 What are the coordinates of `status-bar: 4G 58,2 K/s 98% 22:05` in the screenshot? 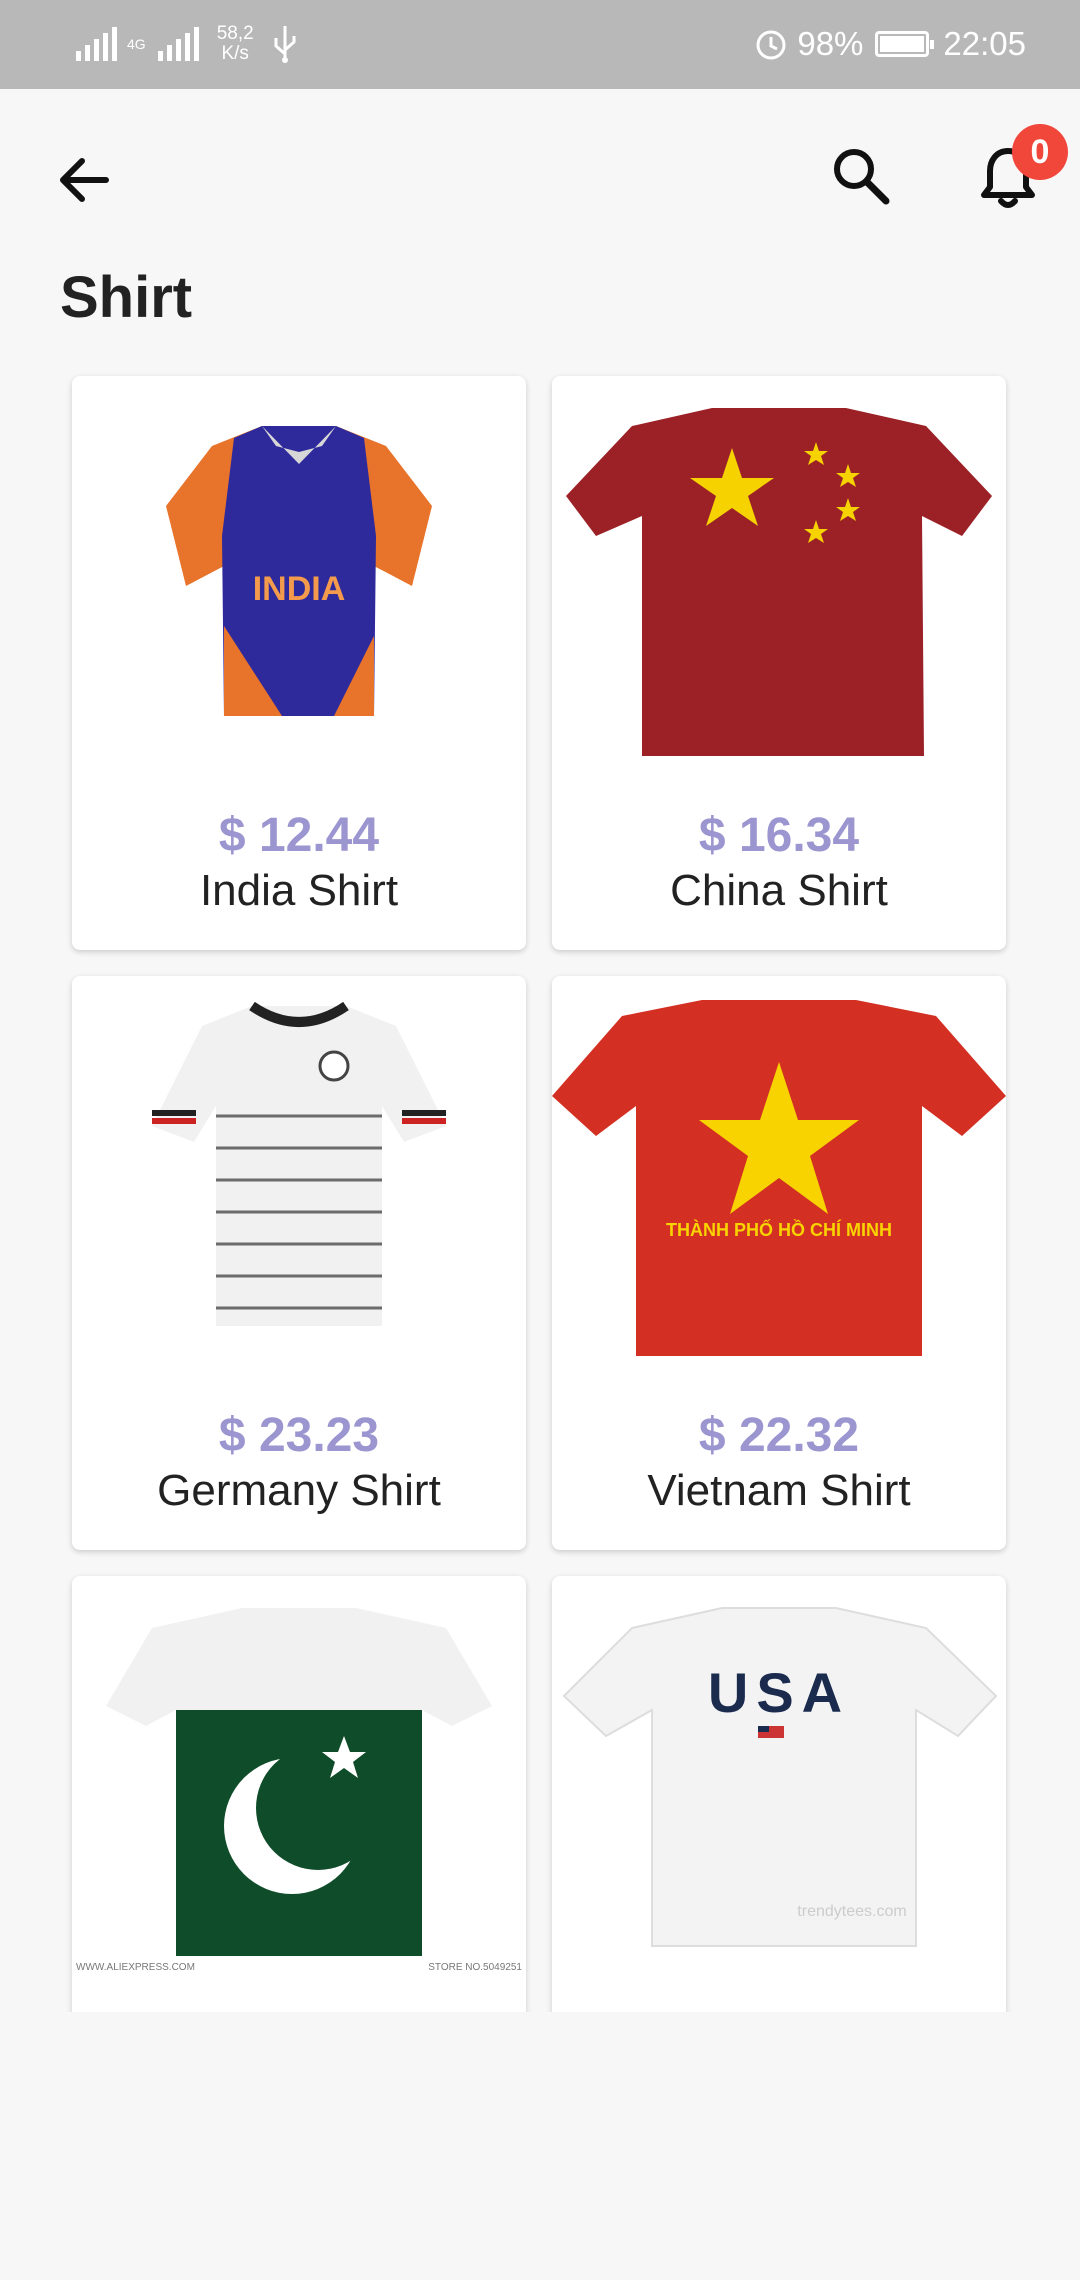 It's located at (540, 44).